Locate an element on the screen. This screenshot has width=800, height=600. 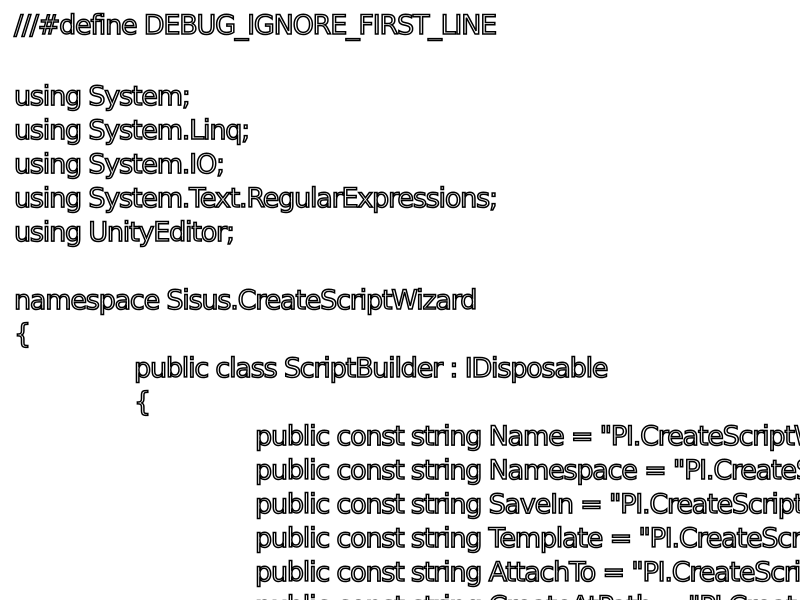
code-line: using System; is located at coordinates (102, 97).